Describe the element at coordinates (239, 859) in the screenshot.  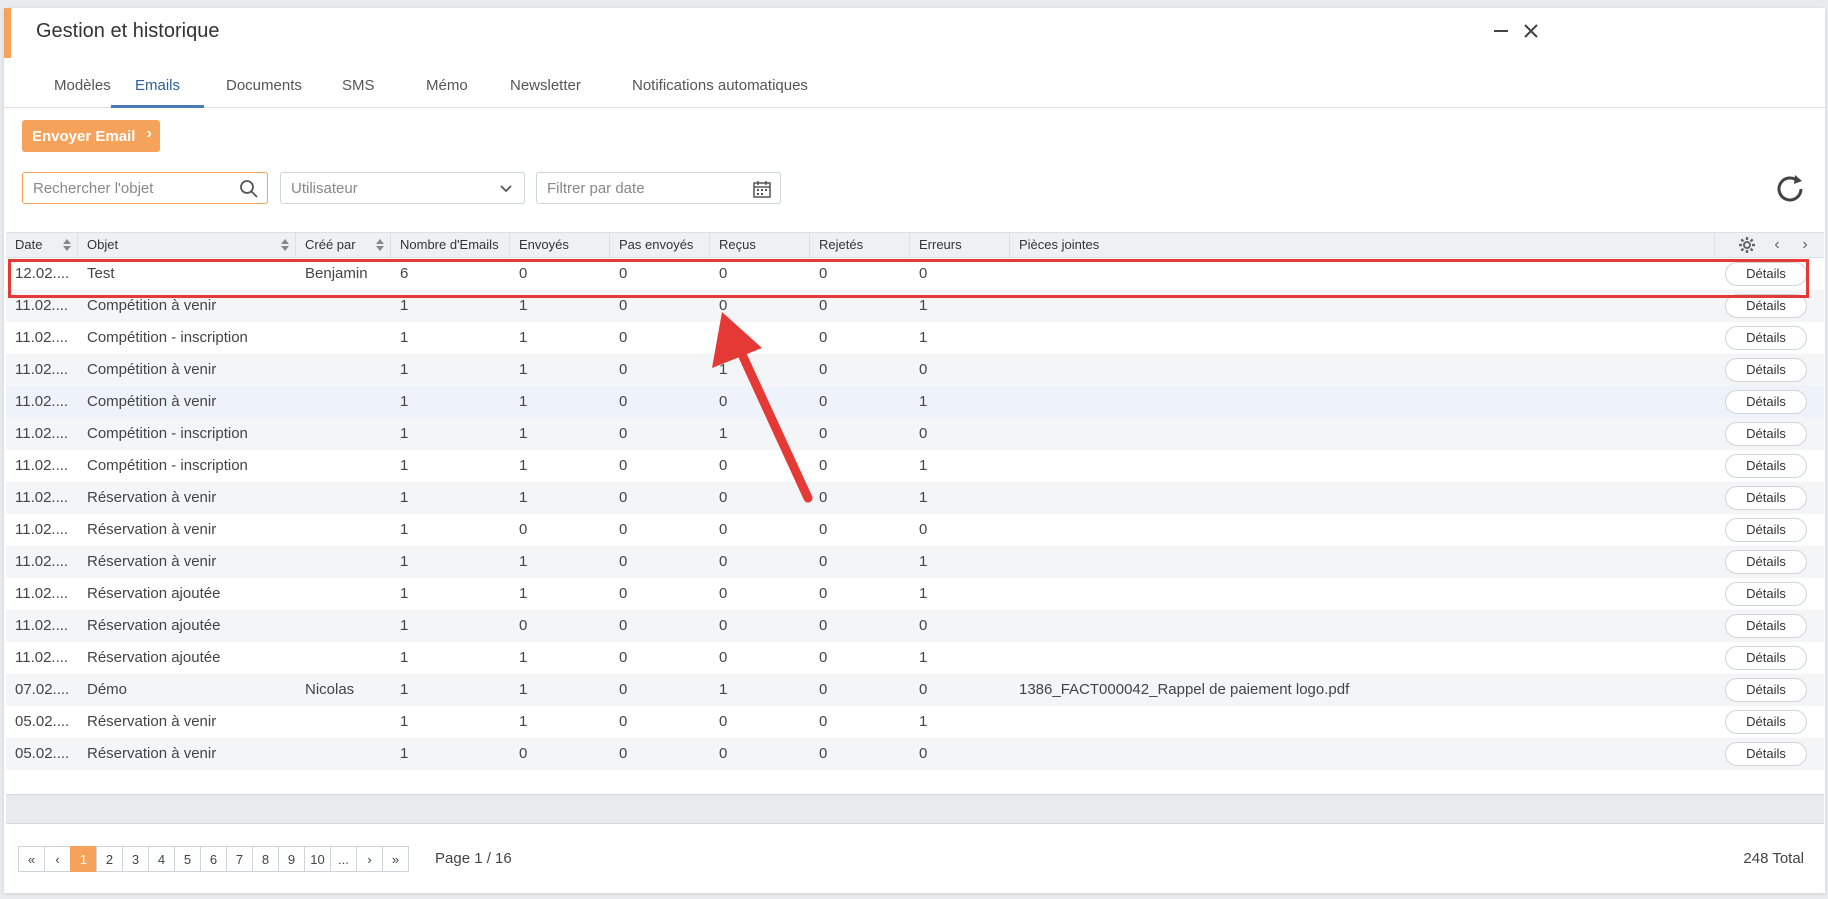
I see `page-button: 7` at that location.